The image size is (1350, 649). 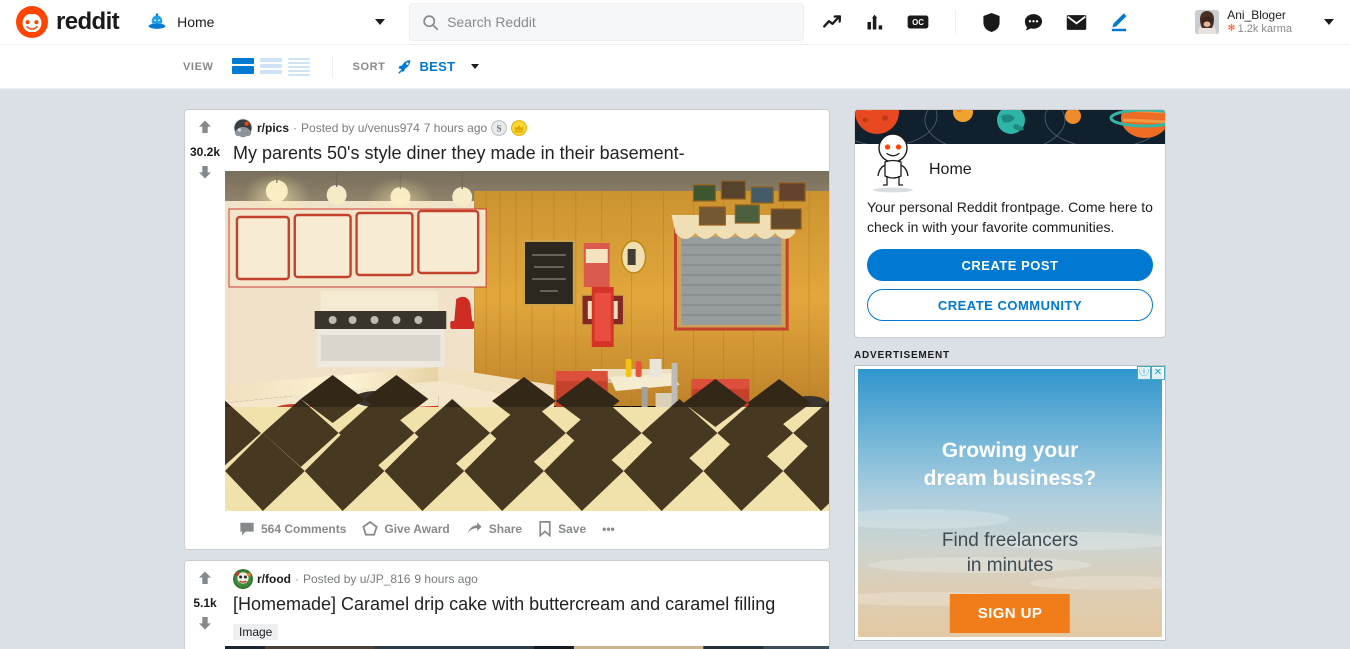 What do you see at coordinates (1010, 541) in the screenshot?
I see `ad-subtext-line1: Find freelancers` at bounding box center [1010, 541].